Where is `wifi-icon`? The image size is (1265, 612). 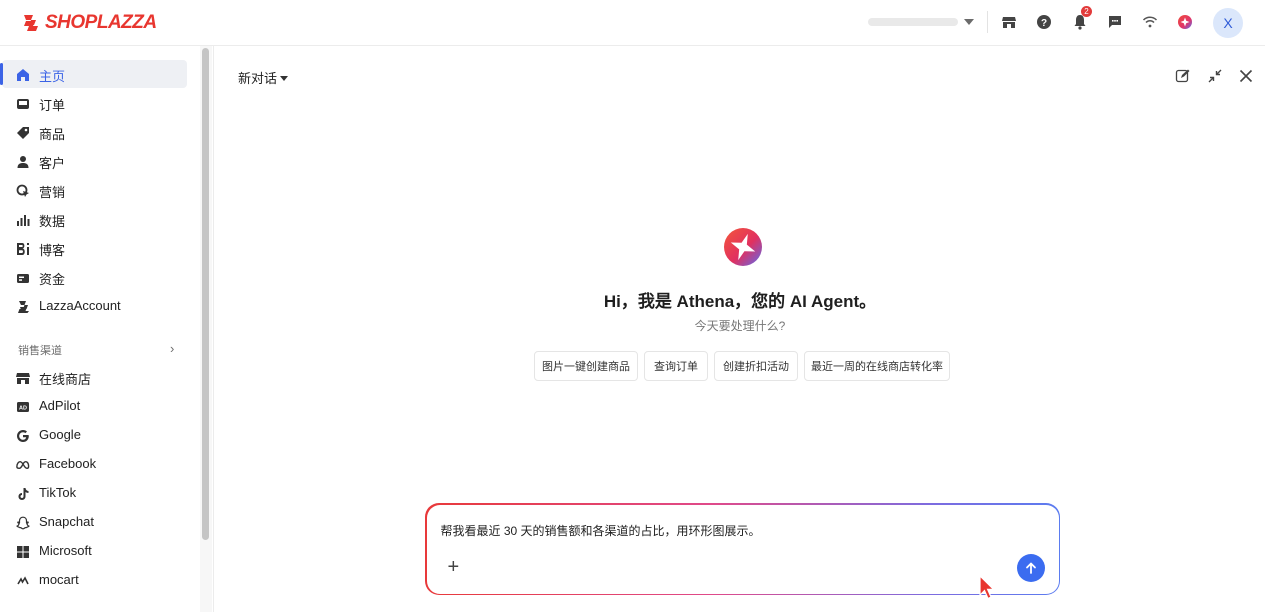
wifi-icon is located at coordinates (1150, 22).